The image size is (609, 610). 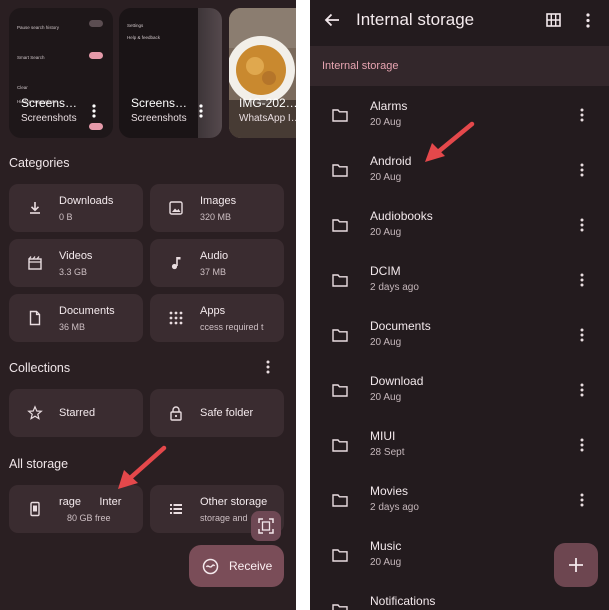 I want to click on folder-name: Android, so click(x=391, y=161).